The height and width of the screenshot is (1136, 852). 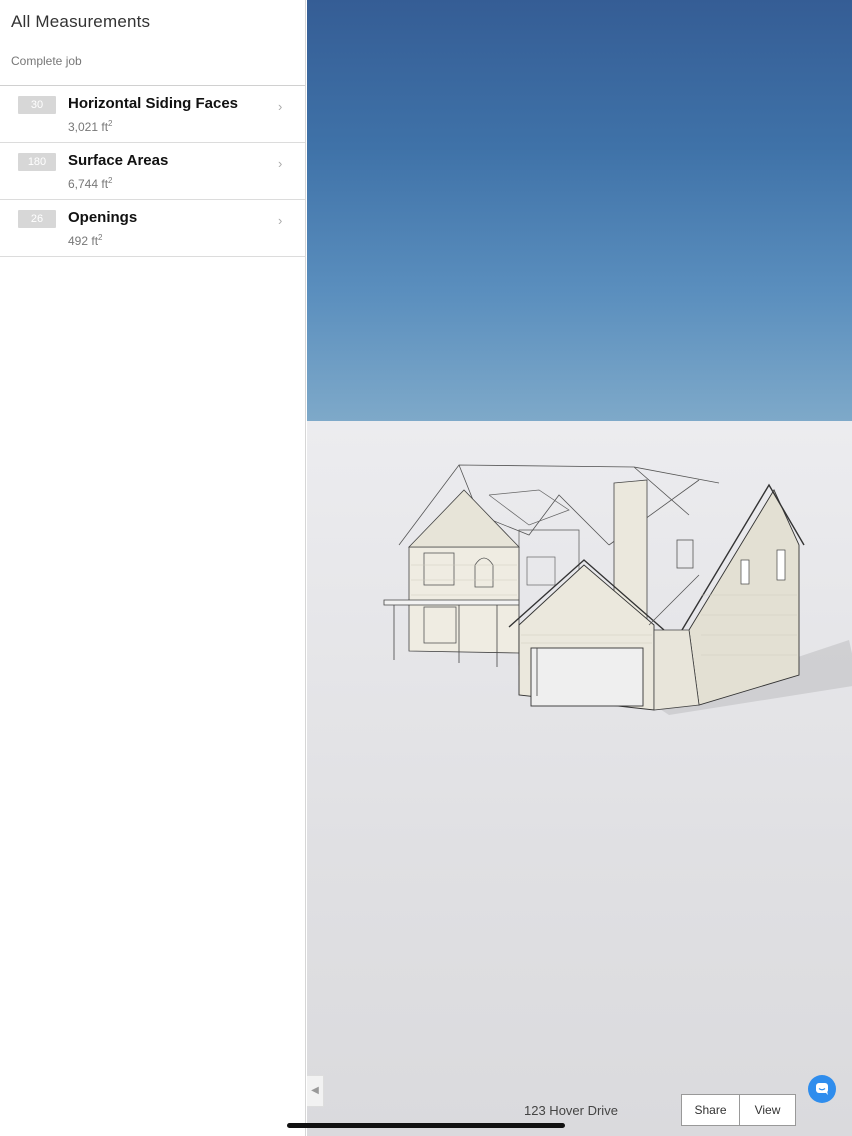 What do you see at coordinates (85, 240) in the screenshot?
I see `item-area: 492 ft2` at bounding box center [85, 240].